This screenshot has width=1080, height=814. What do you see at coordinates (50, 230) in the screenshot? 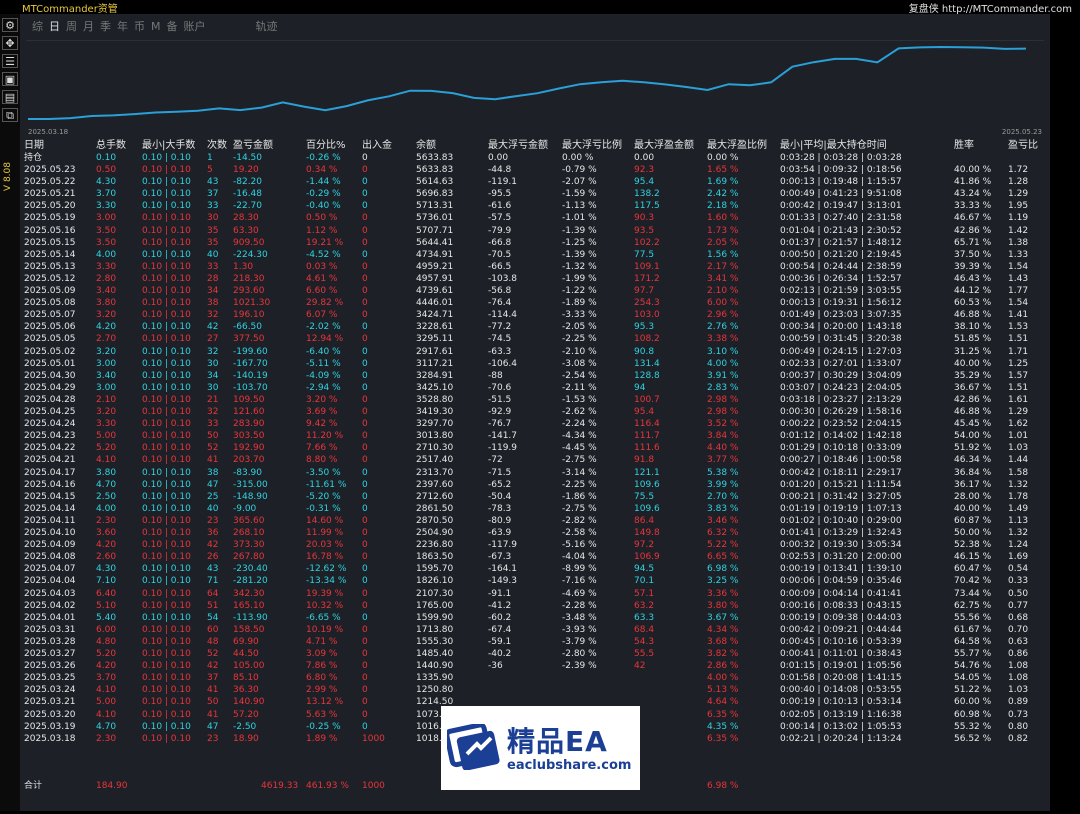
I see `table-row-date: 2025.05.16` at bounding box center [50, 230].